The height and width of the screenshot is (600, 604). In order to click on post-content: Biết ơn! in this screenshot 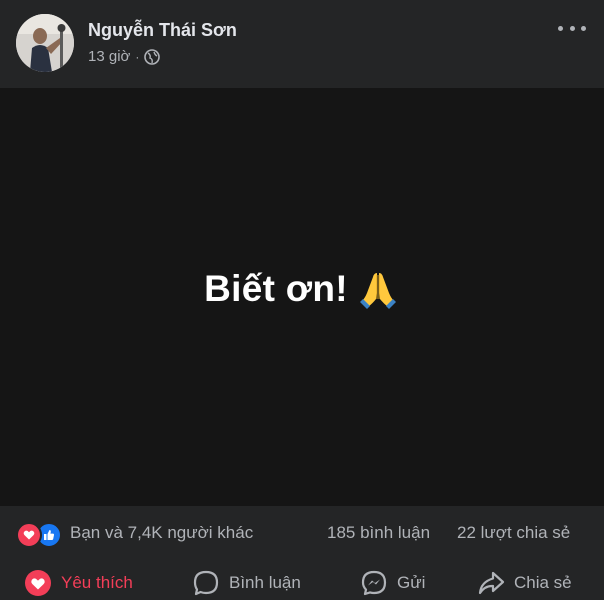, I will do `click(302, 289)`.